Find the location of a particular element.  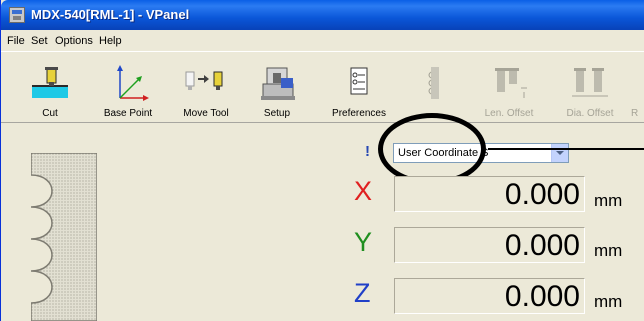

coordinate-info-icon: ! is located at coordinates (367, 151).